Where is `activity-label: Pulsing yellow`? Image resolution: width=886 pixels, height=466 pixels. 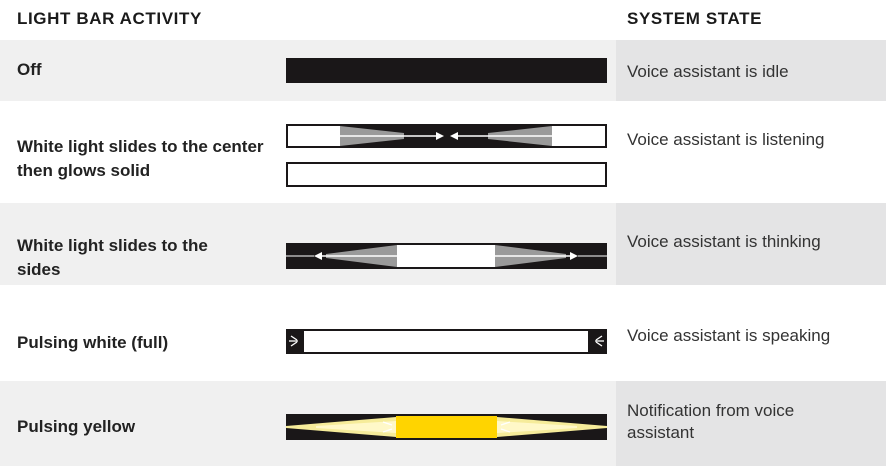 activity-label: Pulsing yellow is located at coordinates (76, 426).